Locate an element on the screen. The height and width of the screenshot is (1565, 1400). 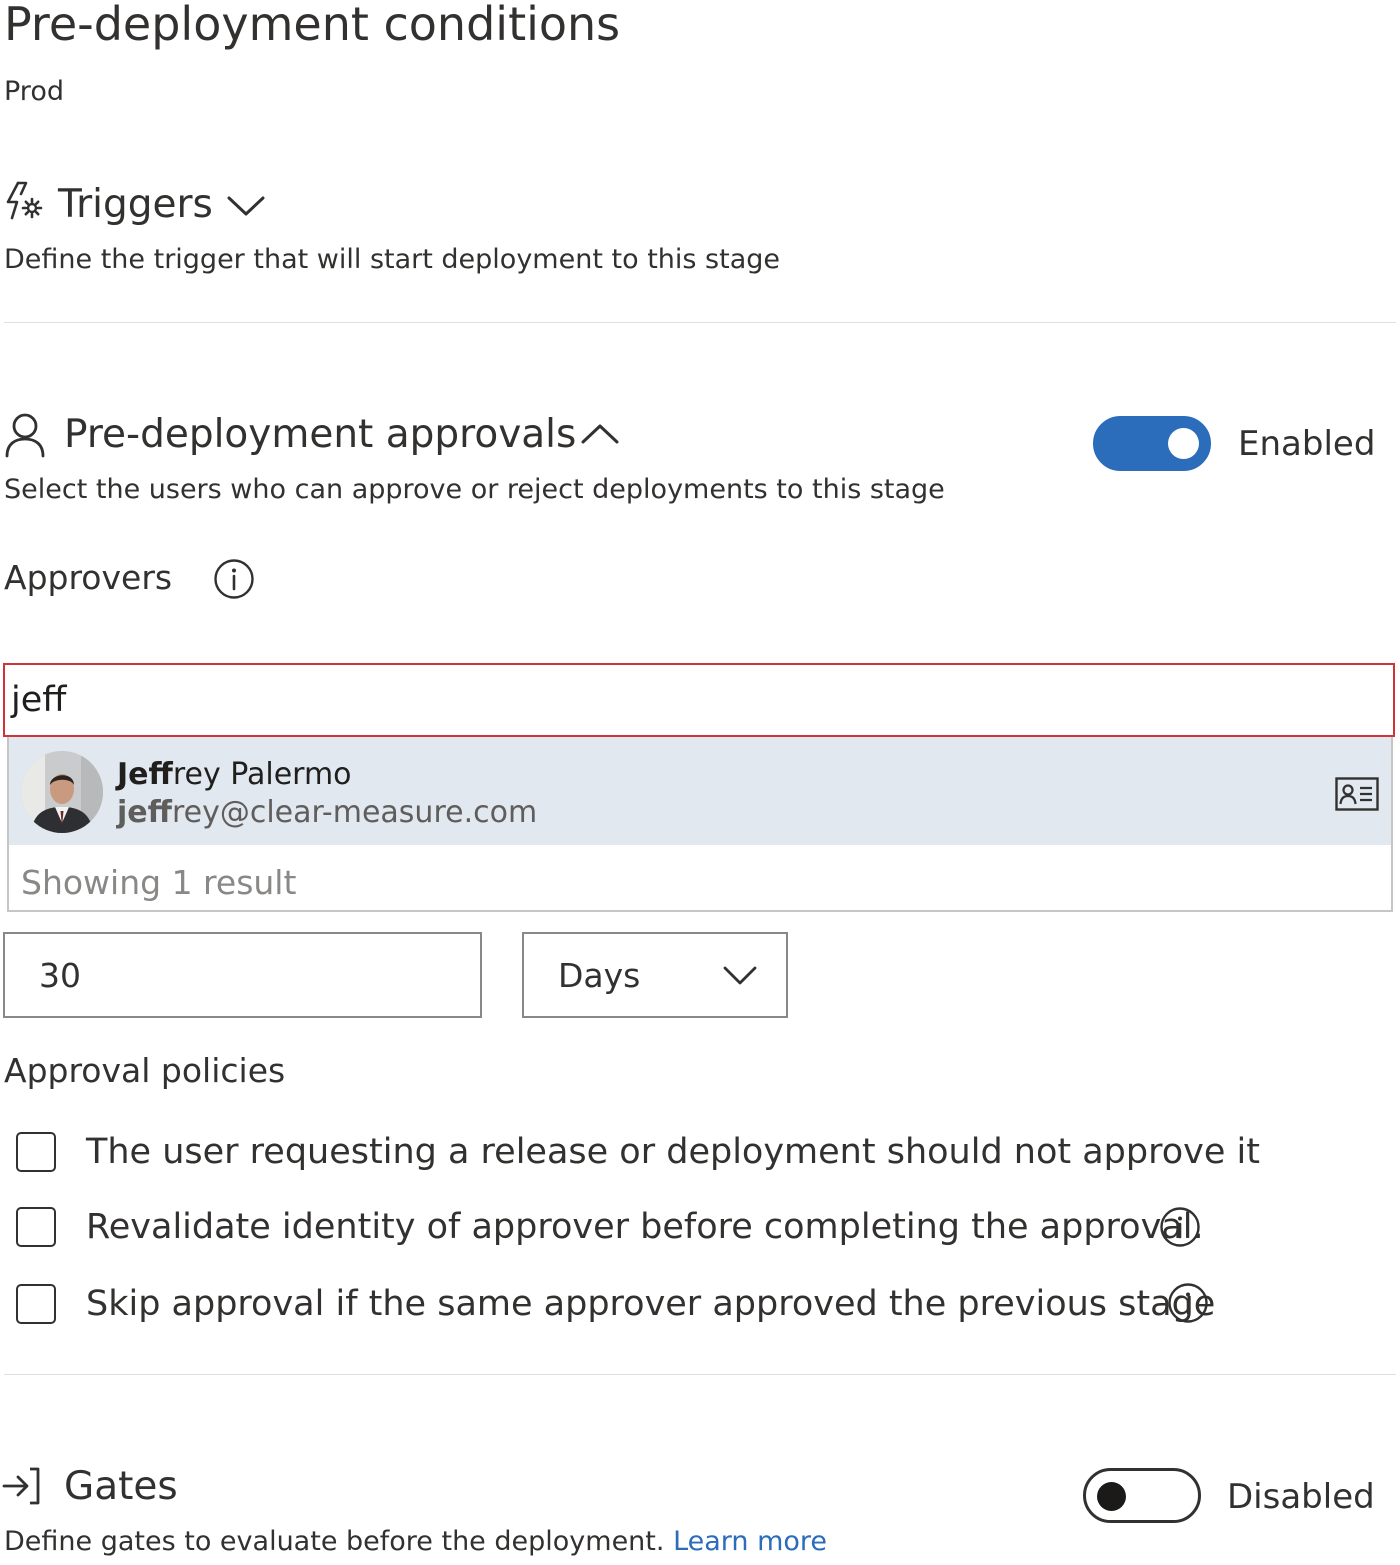
search-input-value: jeff is located at coordinates (39, 700).